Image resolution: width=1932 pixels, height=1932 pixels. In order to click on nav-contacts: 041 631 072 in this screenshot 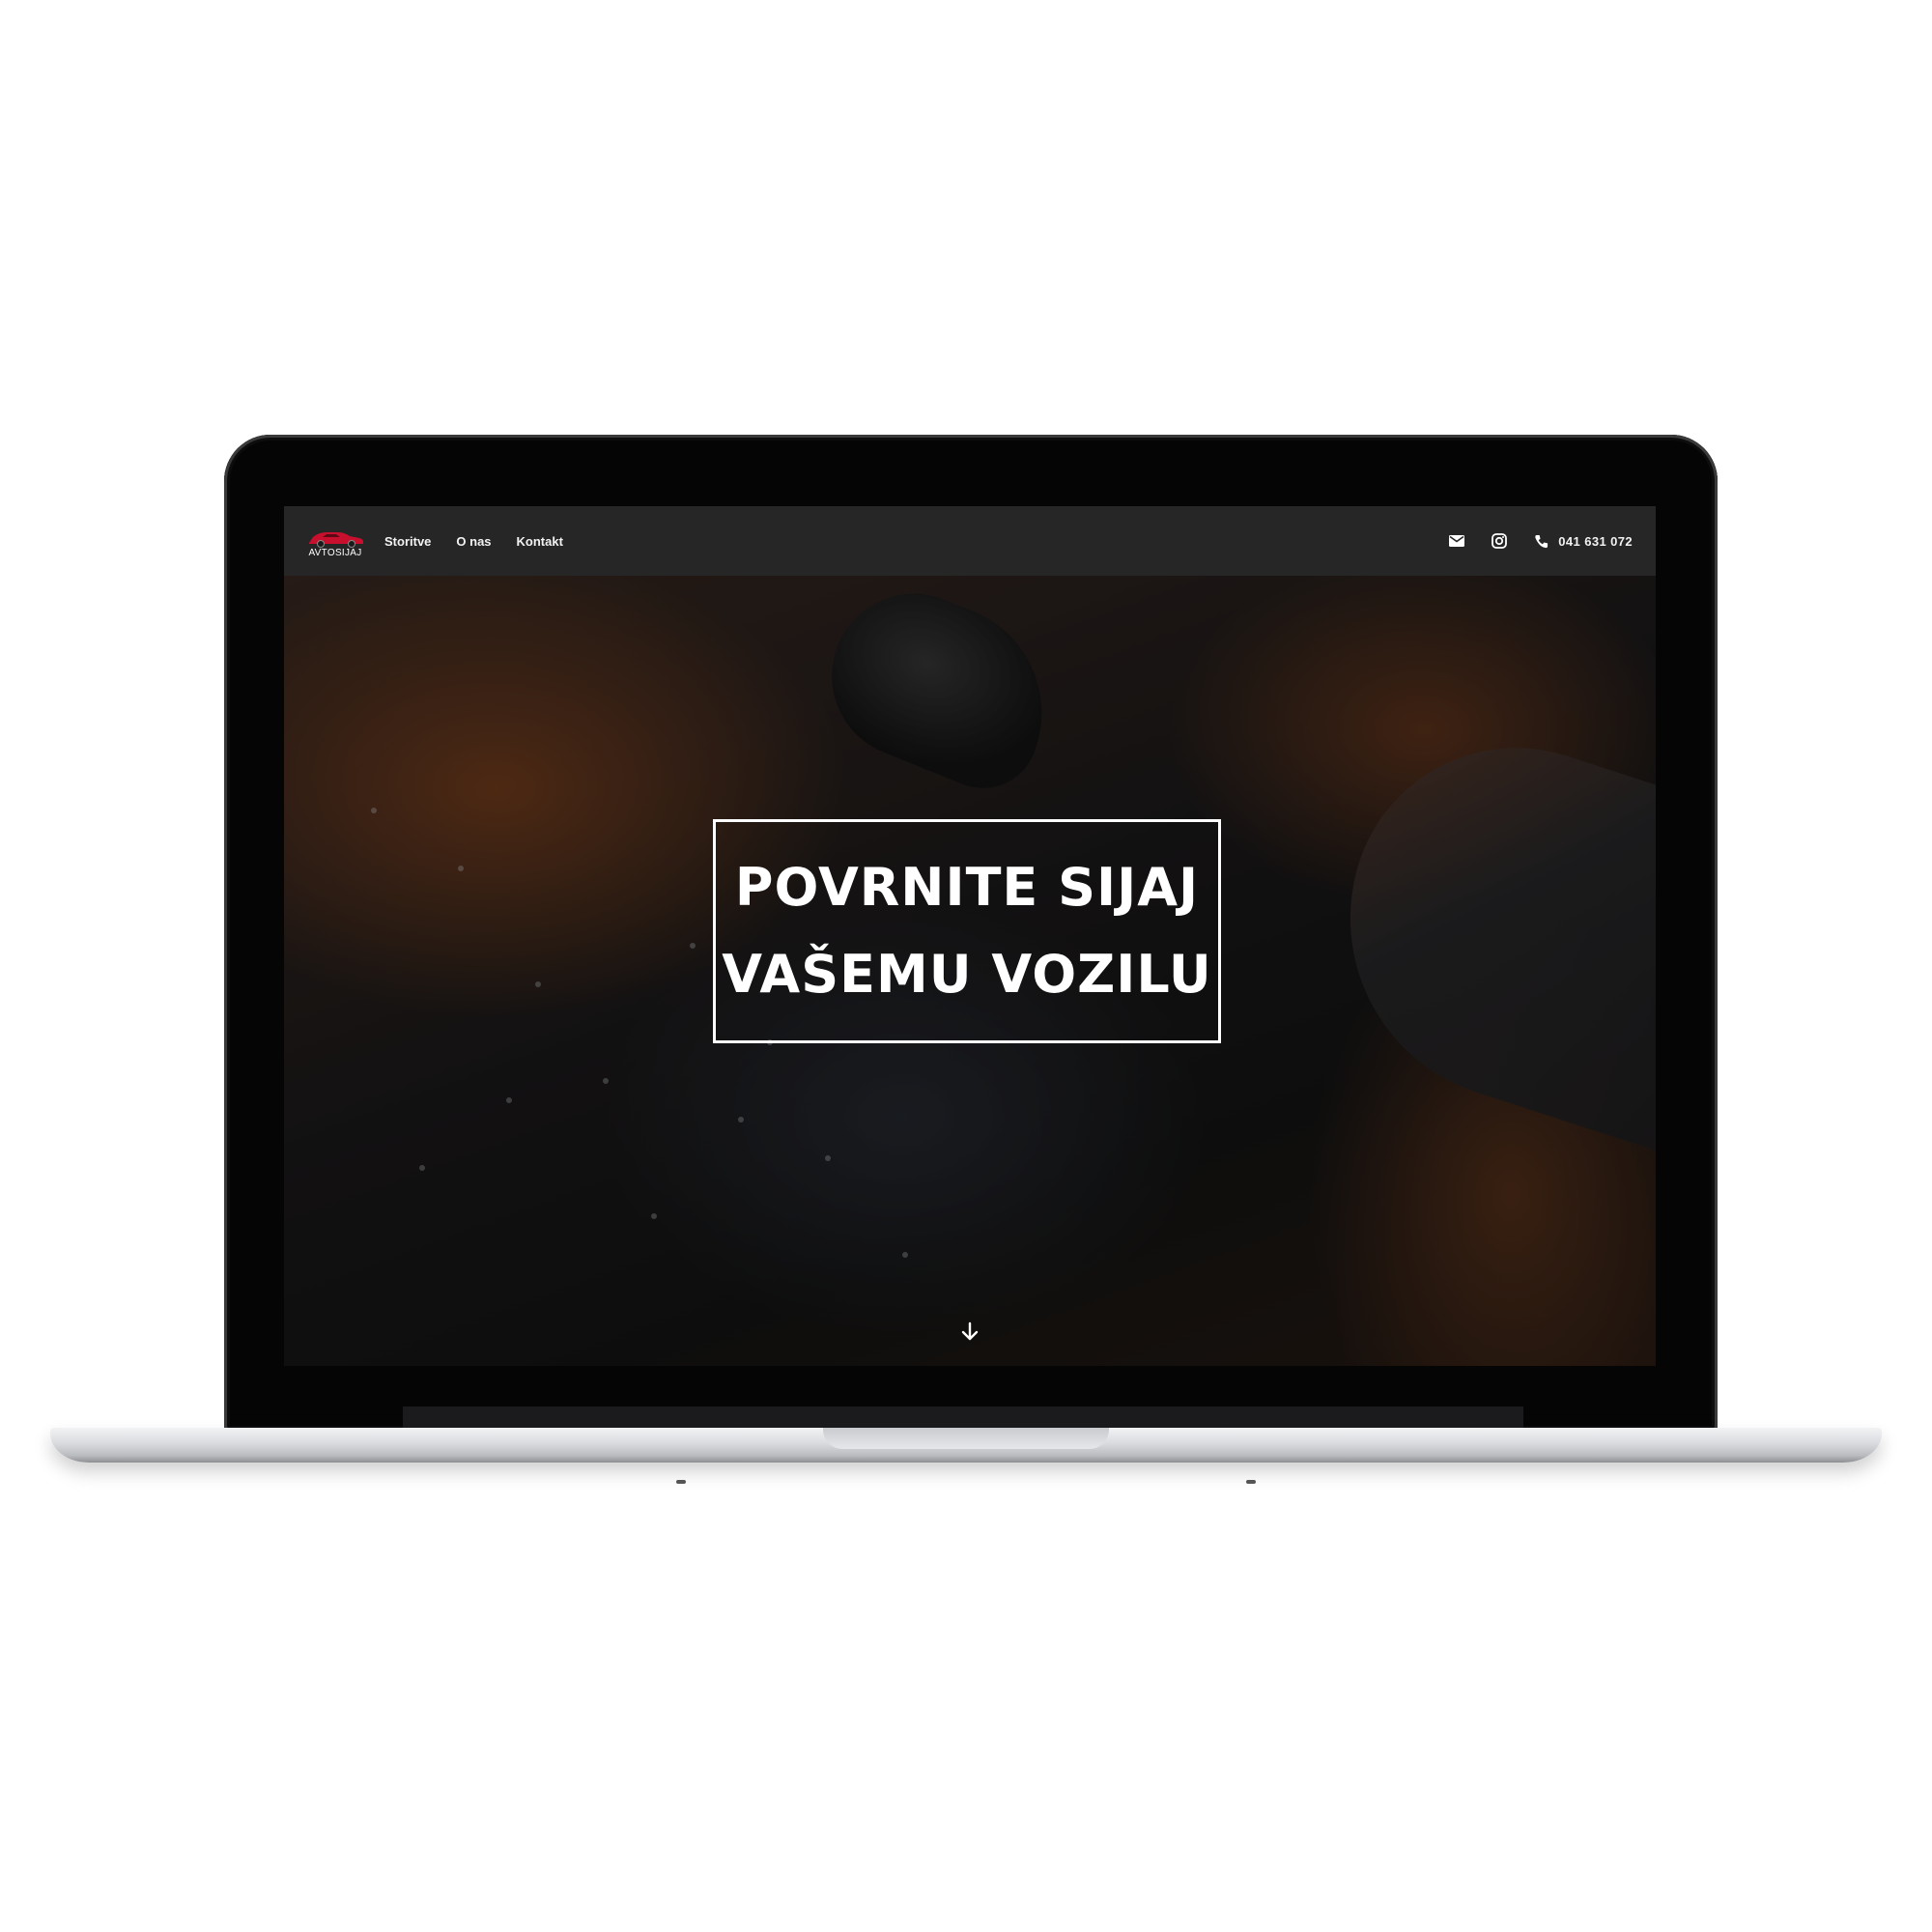, I will do `click(1541, 541)`.